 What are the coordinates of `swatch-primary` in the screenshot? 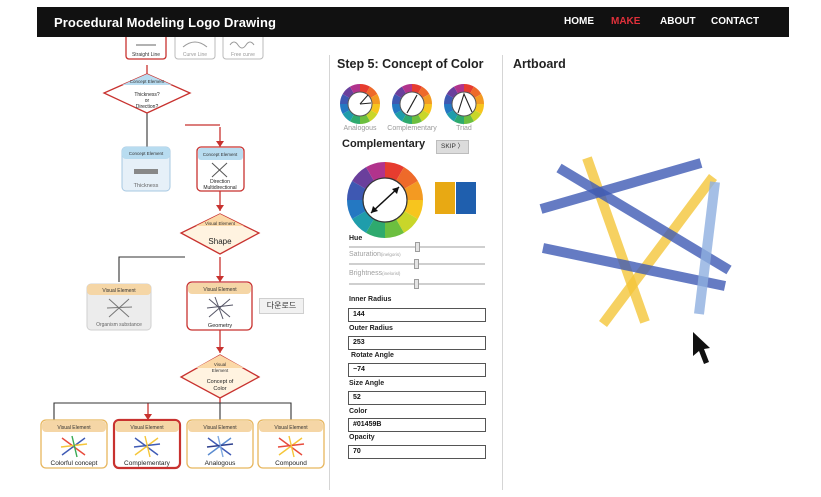 It's located at (445, 198).